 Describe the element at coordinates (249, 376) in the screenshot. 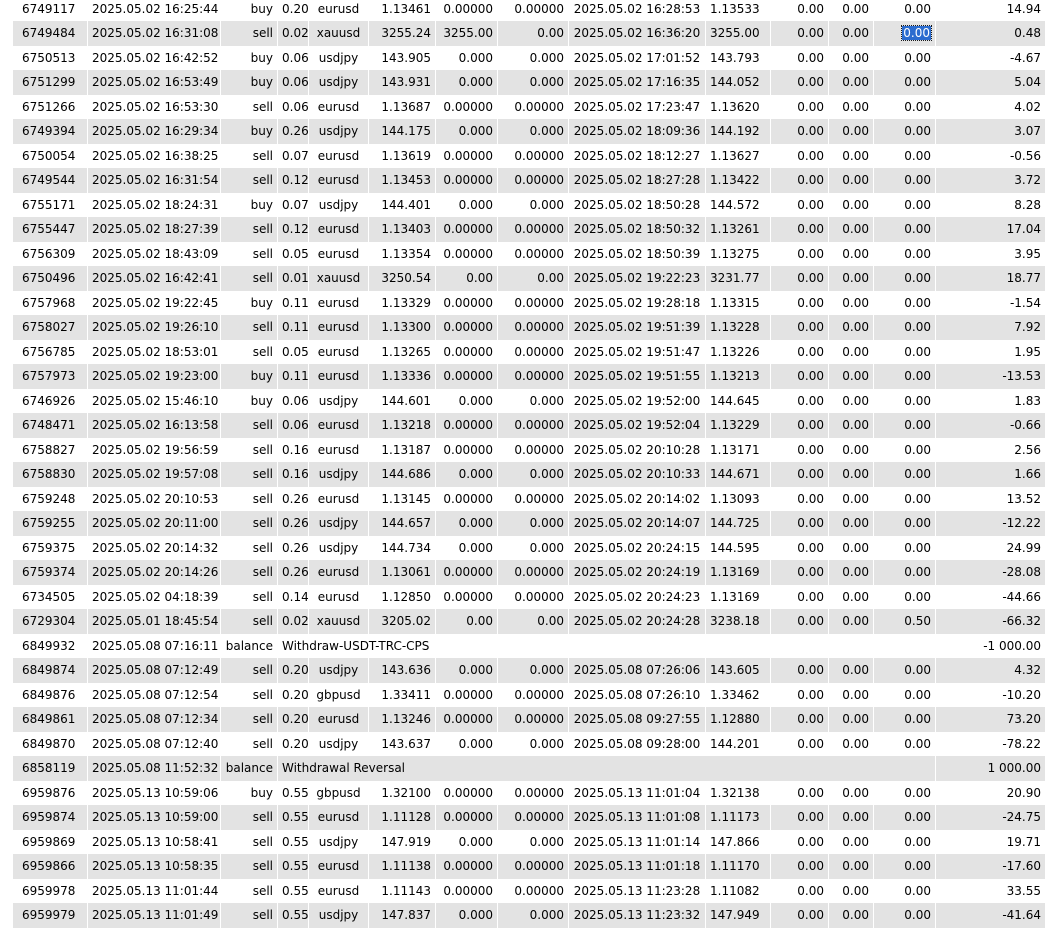

I see `type-cell: buy` at that location.